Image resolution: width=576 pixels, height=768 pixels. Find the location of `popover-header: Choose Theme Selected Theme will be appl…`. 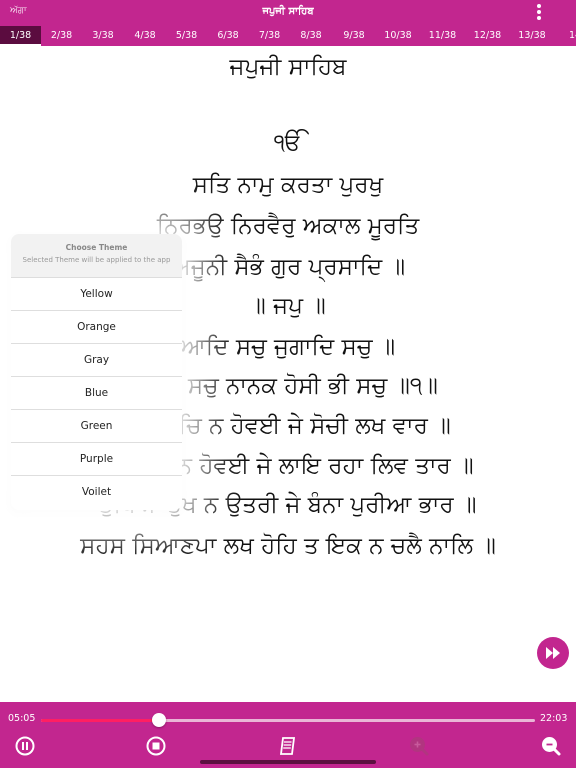

popover-header: Choose Theme Selected Theme will be appl… is located at coordinates (96, 256).